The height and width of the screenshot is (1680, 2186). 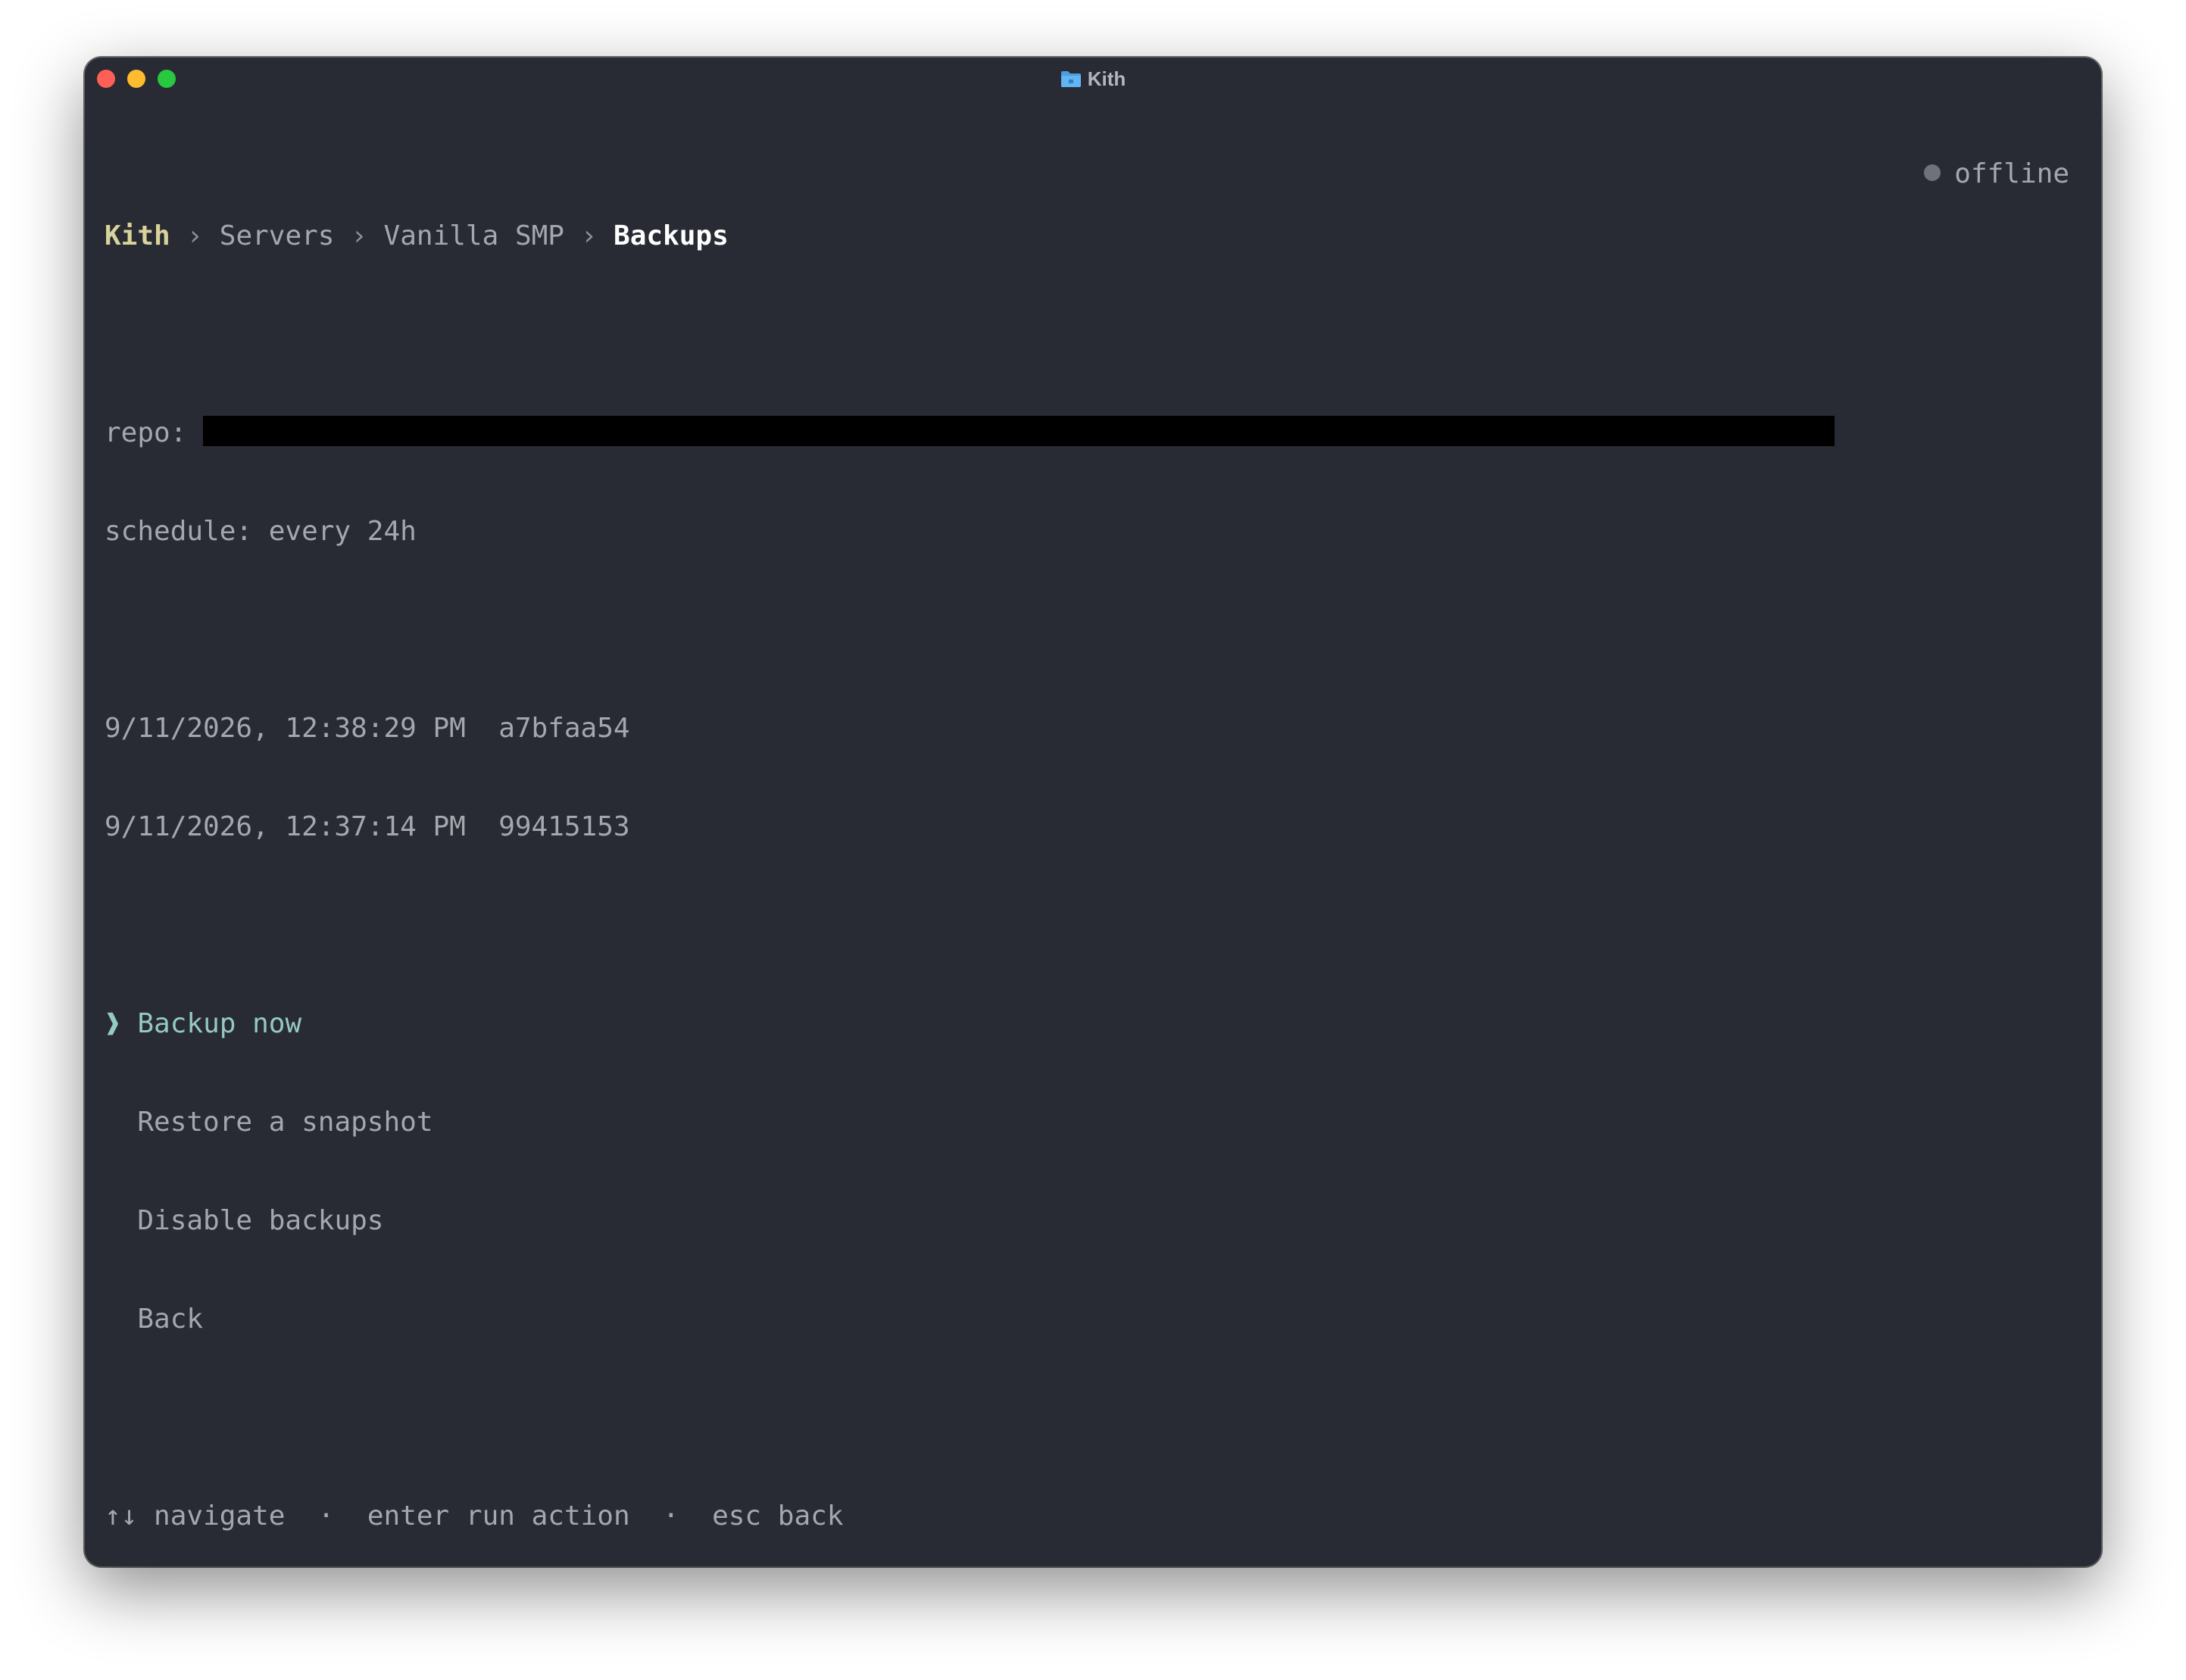 What do you see at coordinates (146, 432) in the screenshot?
I see `repo-label: repo:` at bounding box center [146, 432].